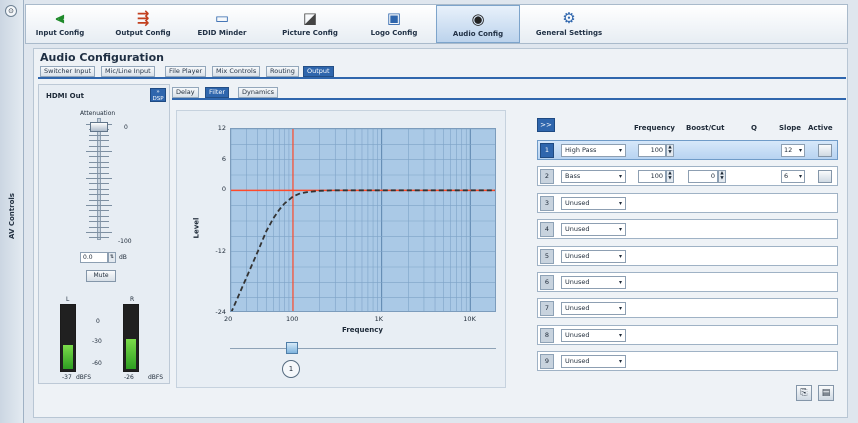  Describe the element at coordinates (282, 71) in the screenshot. I see `tab-routing: Routing` at that location.